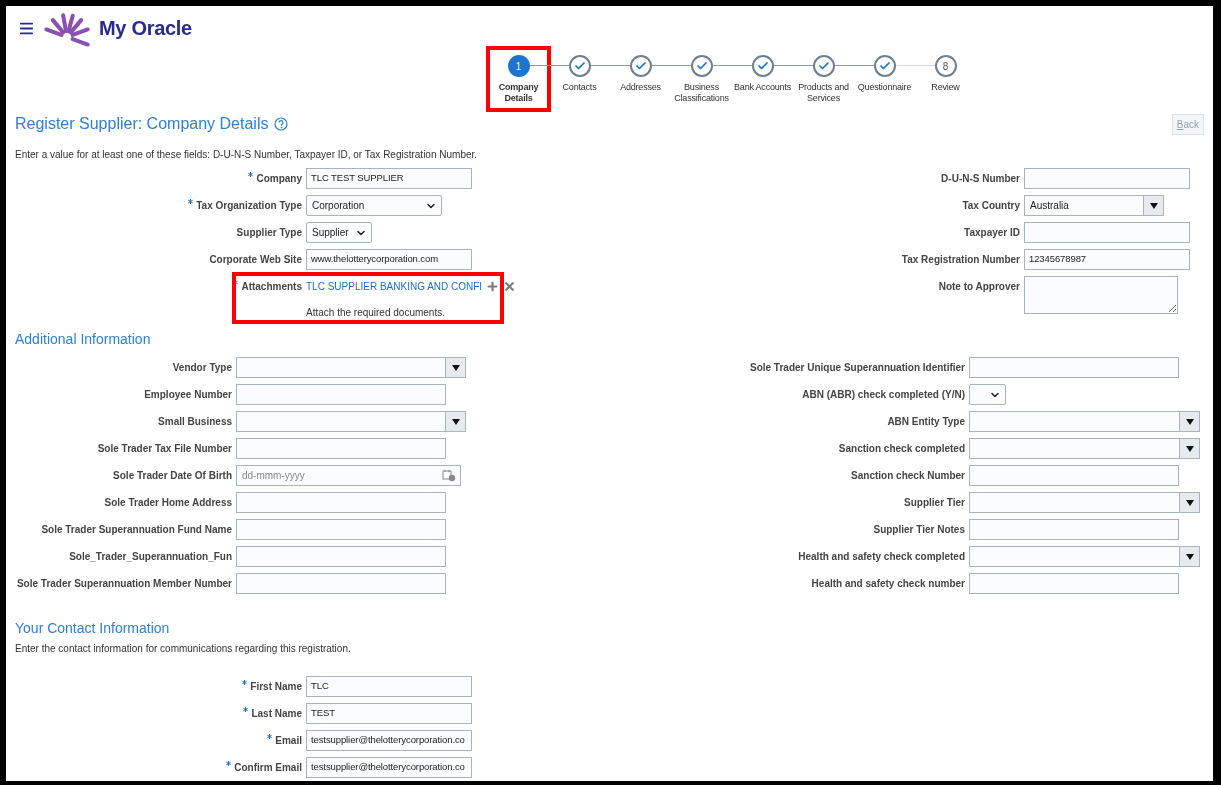 This screenshot has width=1221, height=785. What do you see at coordinates (888, 584) in the screenshot?
I see `field-label: Health and safety check number` at bounding box center [888, 584].